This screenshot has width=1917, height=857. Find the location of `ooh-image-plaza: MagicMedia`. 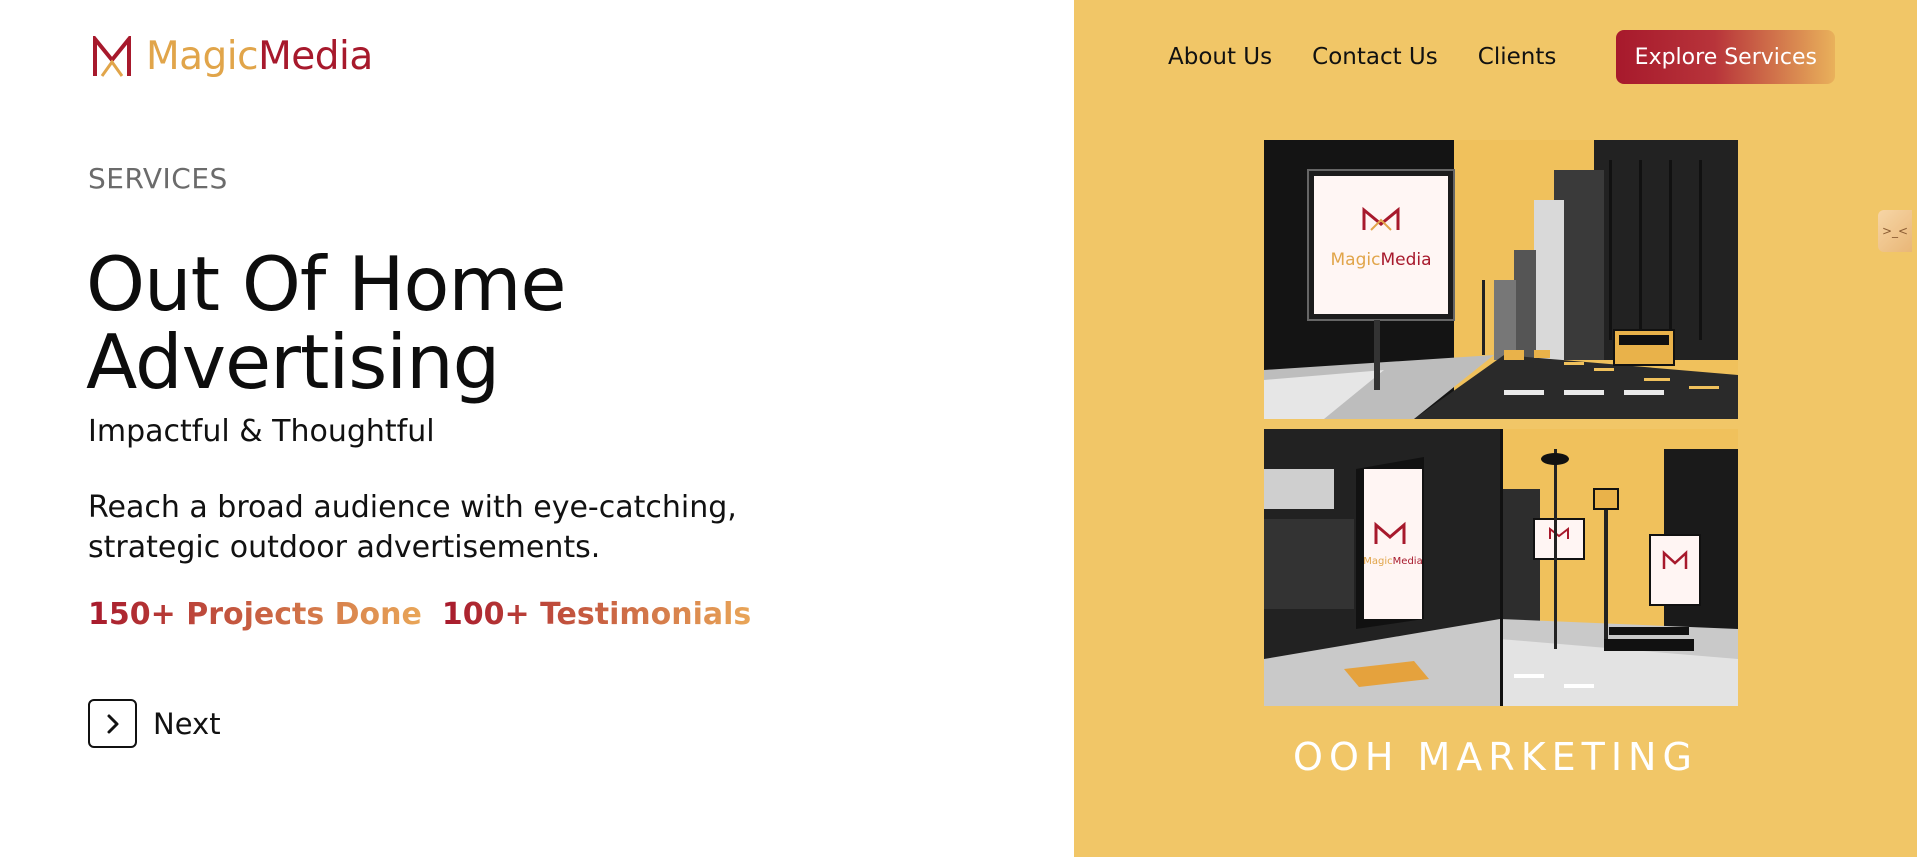

ooh-image-plaza: MagicMedia is located at coordinates (1501, 567).